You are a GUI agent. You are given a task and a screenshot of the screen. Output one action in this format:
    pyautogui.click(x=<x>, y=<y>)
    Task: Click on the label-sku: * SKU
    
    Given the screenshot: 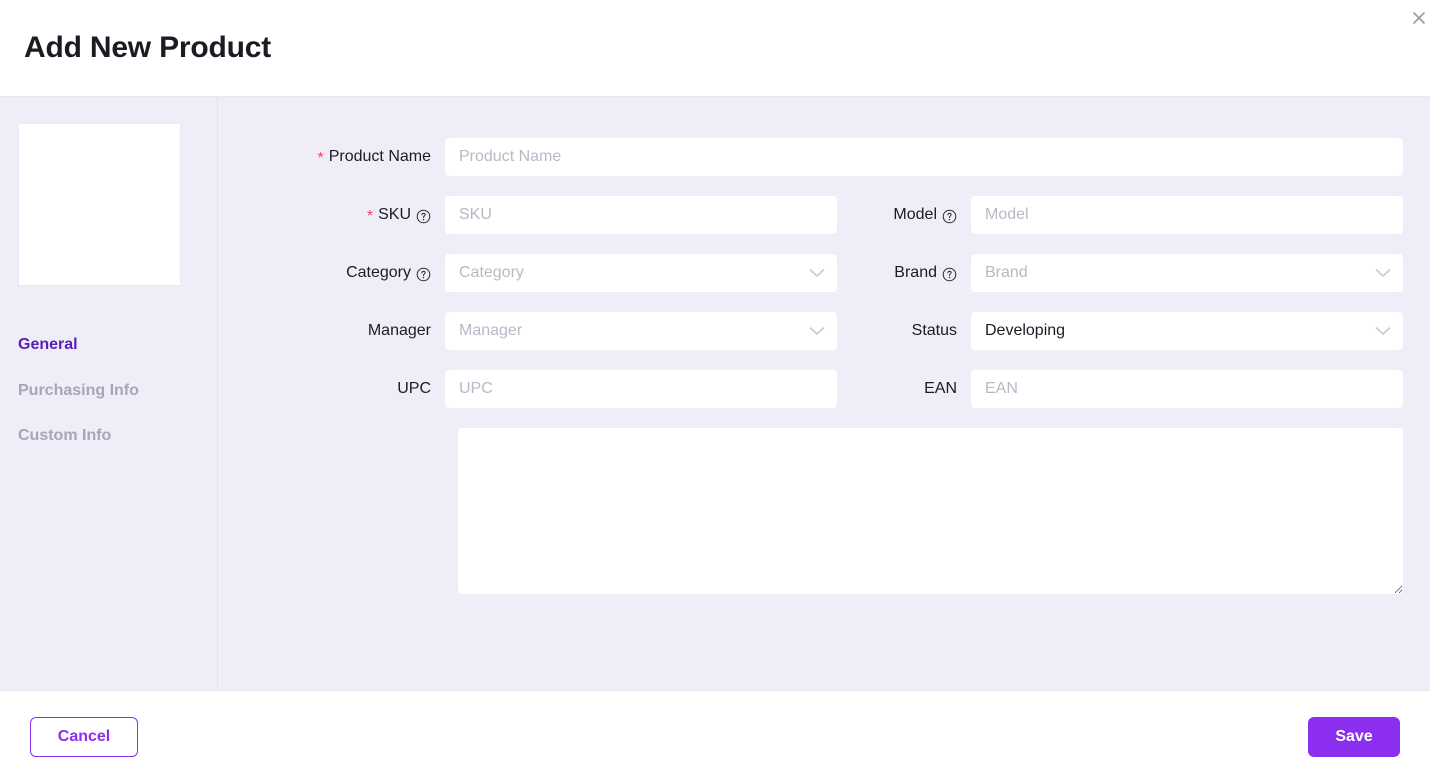 What is the action you would take?
    pyautogui.click(x=360, y=215)
    